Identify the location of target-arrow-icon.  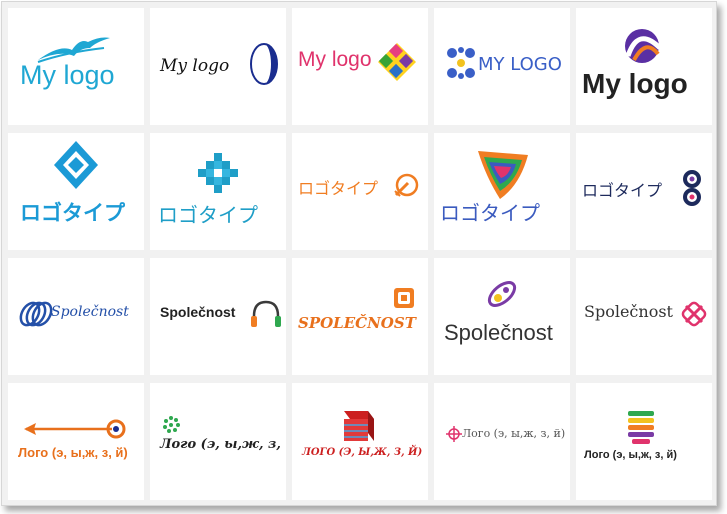
(406, 185).